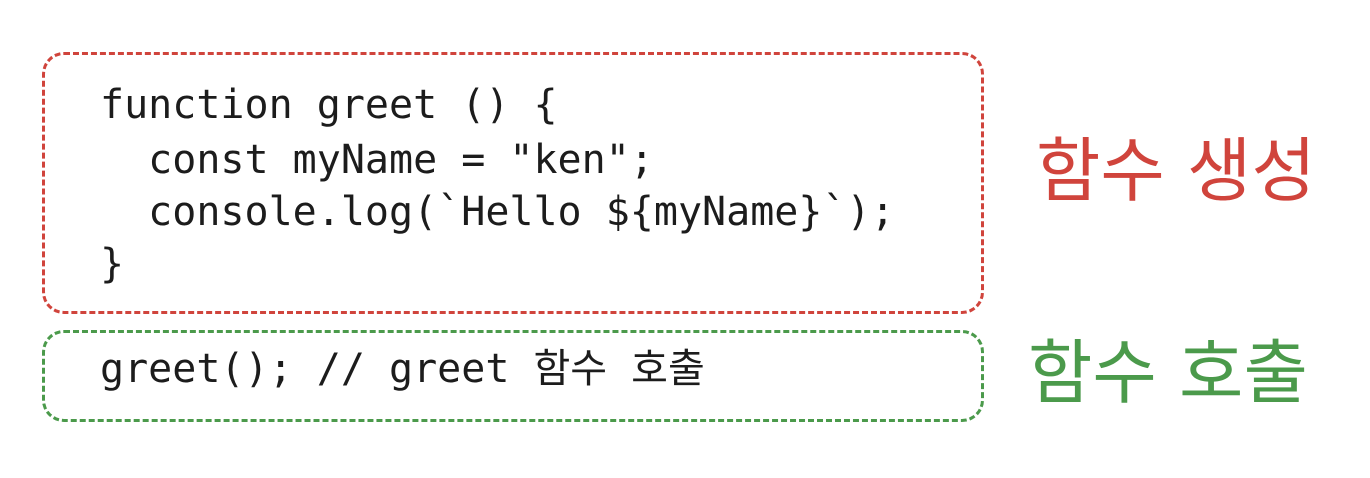 Image resolution: width=1370 pixels, height=478 pixels. What do you see at coordinates (1168, 373) in the screenshot?
I see `call-label: 함수 호출` at bounding box center [1168, 373].